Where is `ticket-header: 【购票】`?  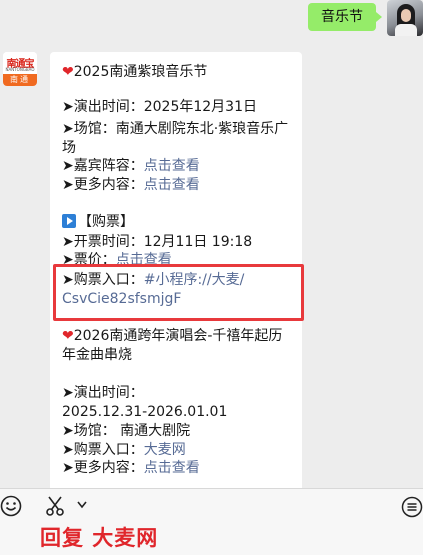
ticket-header: 【购票】 is located at coordinates (106, 222).